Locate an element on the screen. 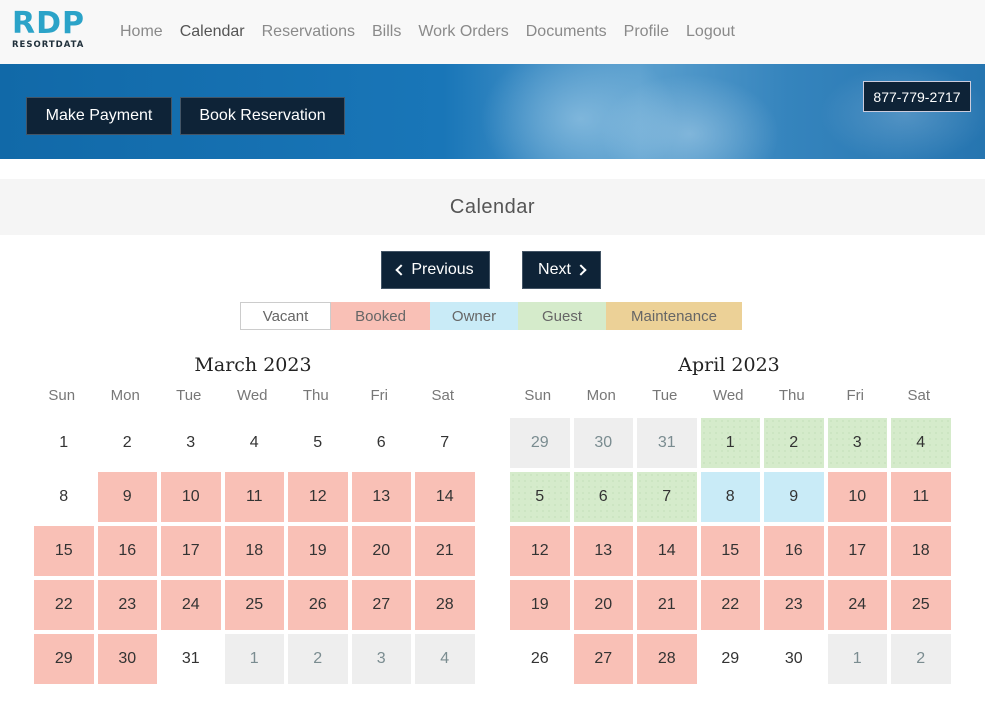  month-title-april: April 2023 is located at coordinates (729, 365).